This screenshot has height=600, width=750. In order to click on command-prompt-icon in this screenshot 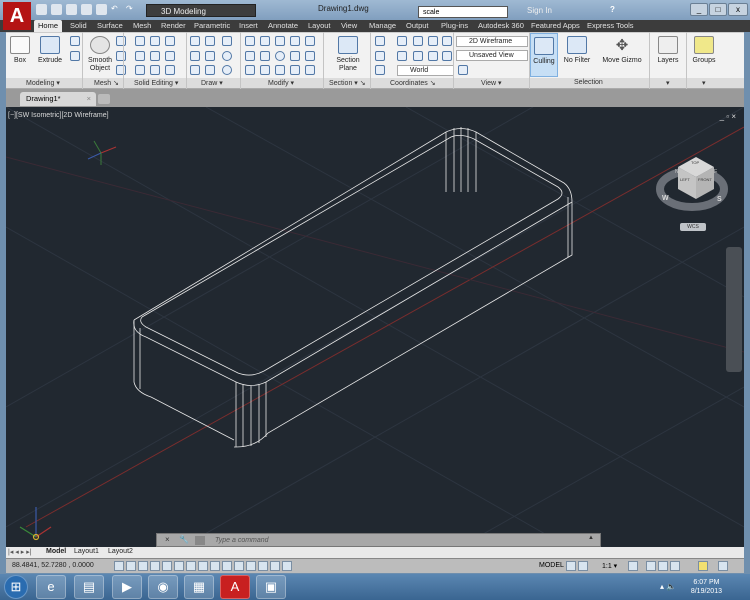, I will do `click(200, 540)`.